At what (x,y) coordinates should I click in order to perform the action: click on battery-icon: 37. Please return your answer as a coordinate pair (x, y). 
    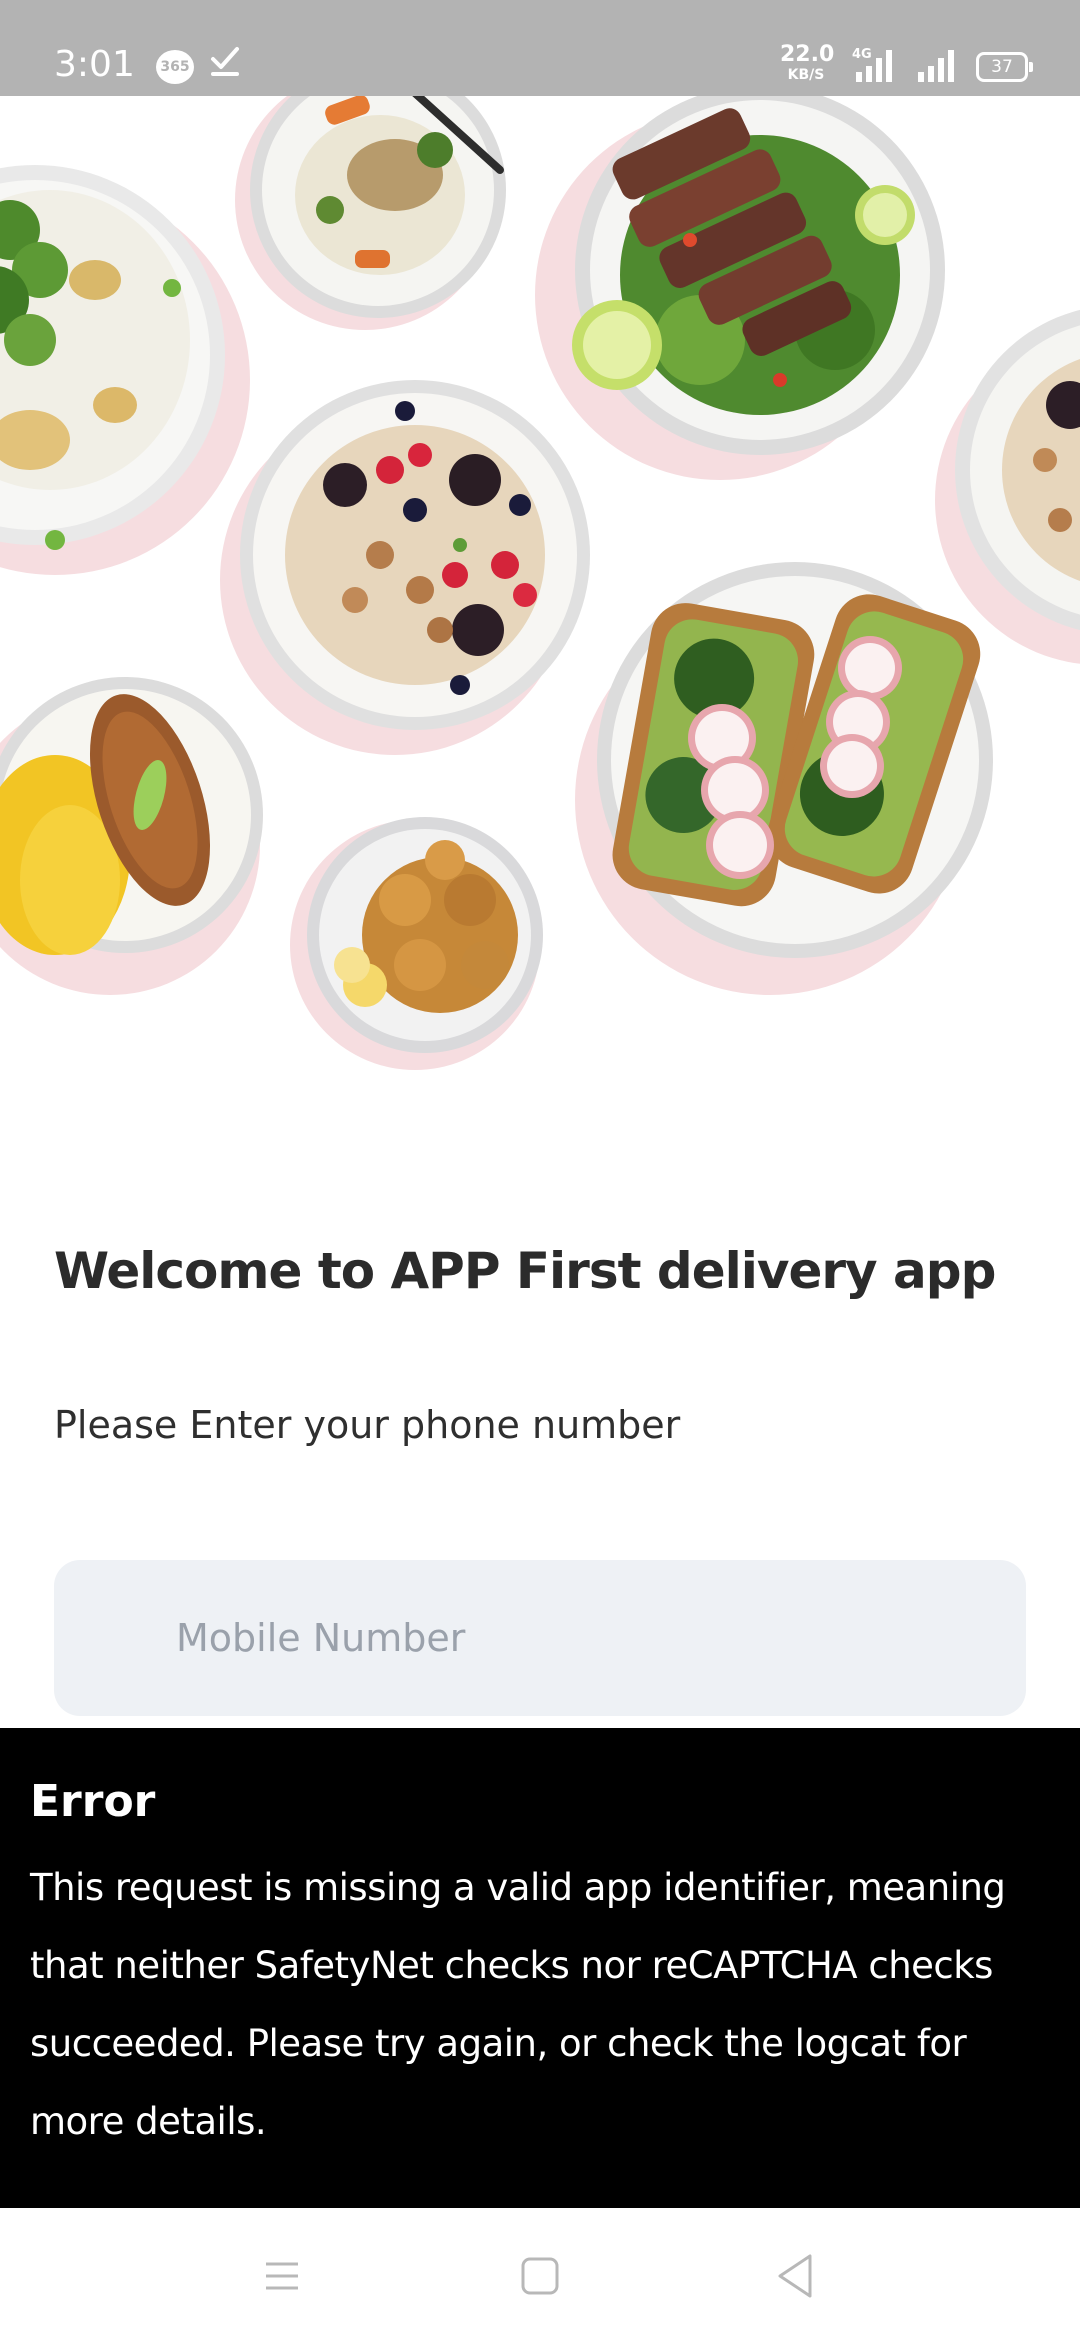
    Looking at the image, I should click on (1004, 67).